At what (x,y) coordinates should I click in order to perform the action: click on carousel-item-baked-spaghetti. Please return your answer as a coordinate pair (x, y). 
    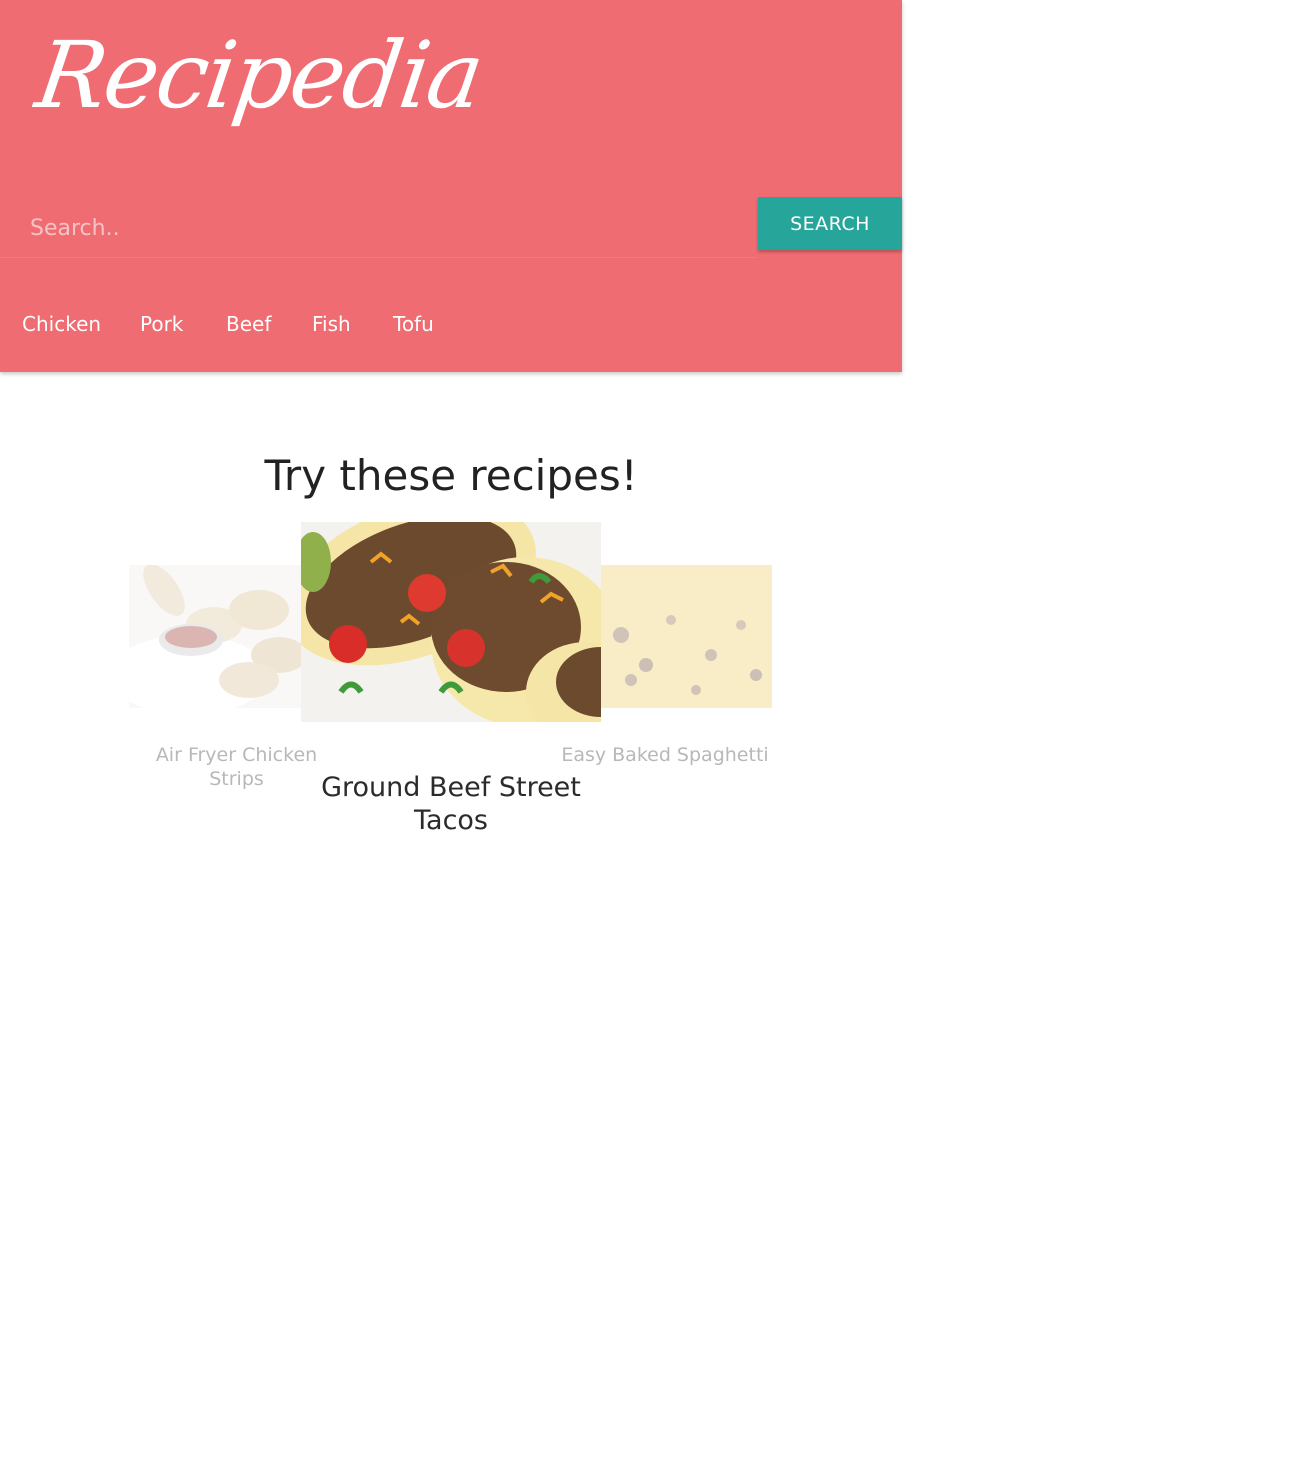
    Looking at the image, I should click on (686, 636).